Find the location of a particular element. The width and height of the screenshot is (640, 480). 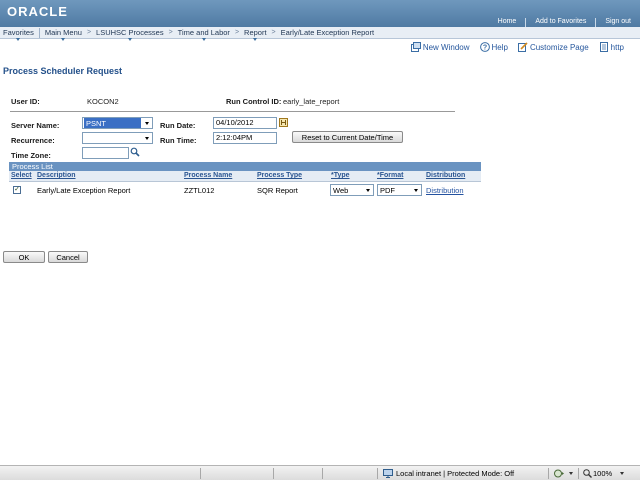

zoom-level: 100% is located at coordinates (602, 473).